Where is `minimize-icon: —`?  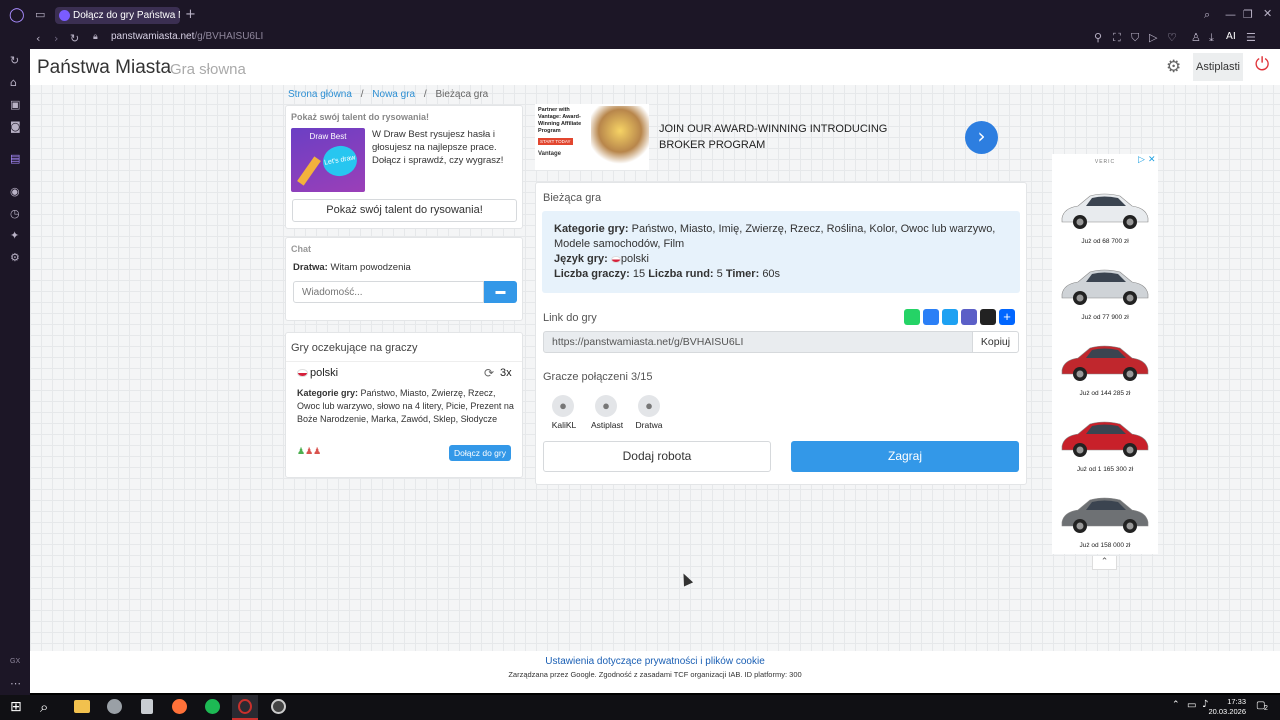 minimize-icon: — is located at coordinates (1230, 14).